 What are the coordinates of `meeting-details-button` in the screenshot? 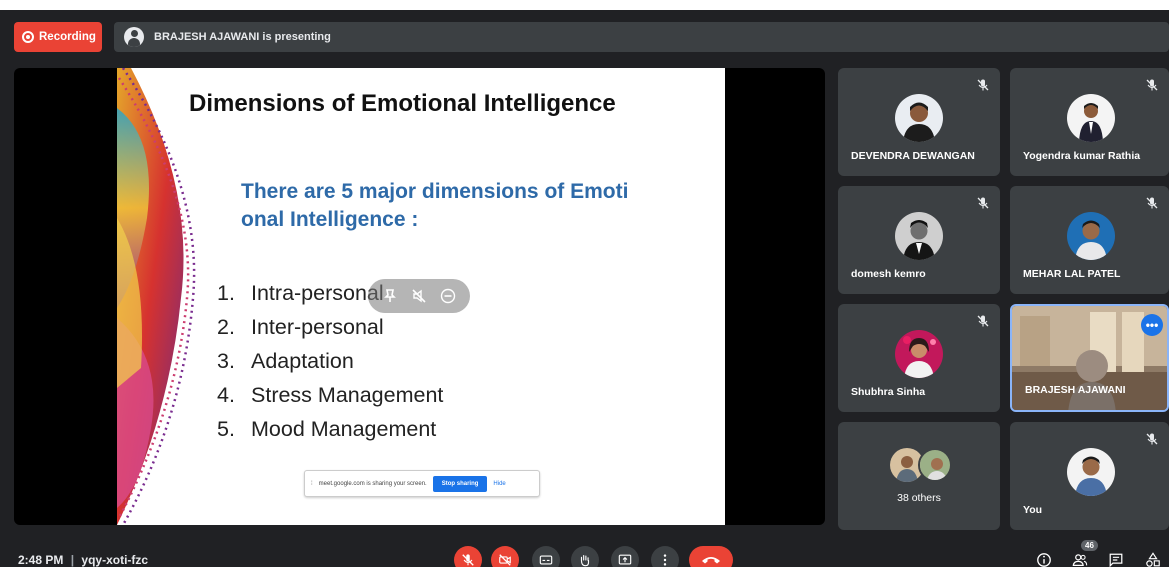 It's located at (1044, 558).